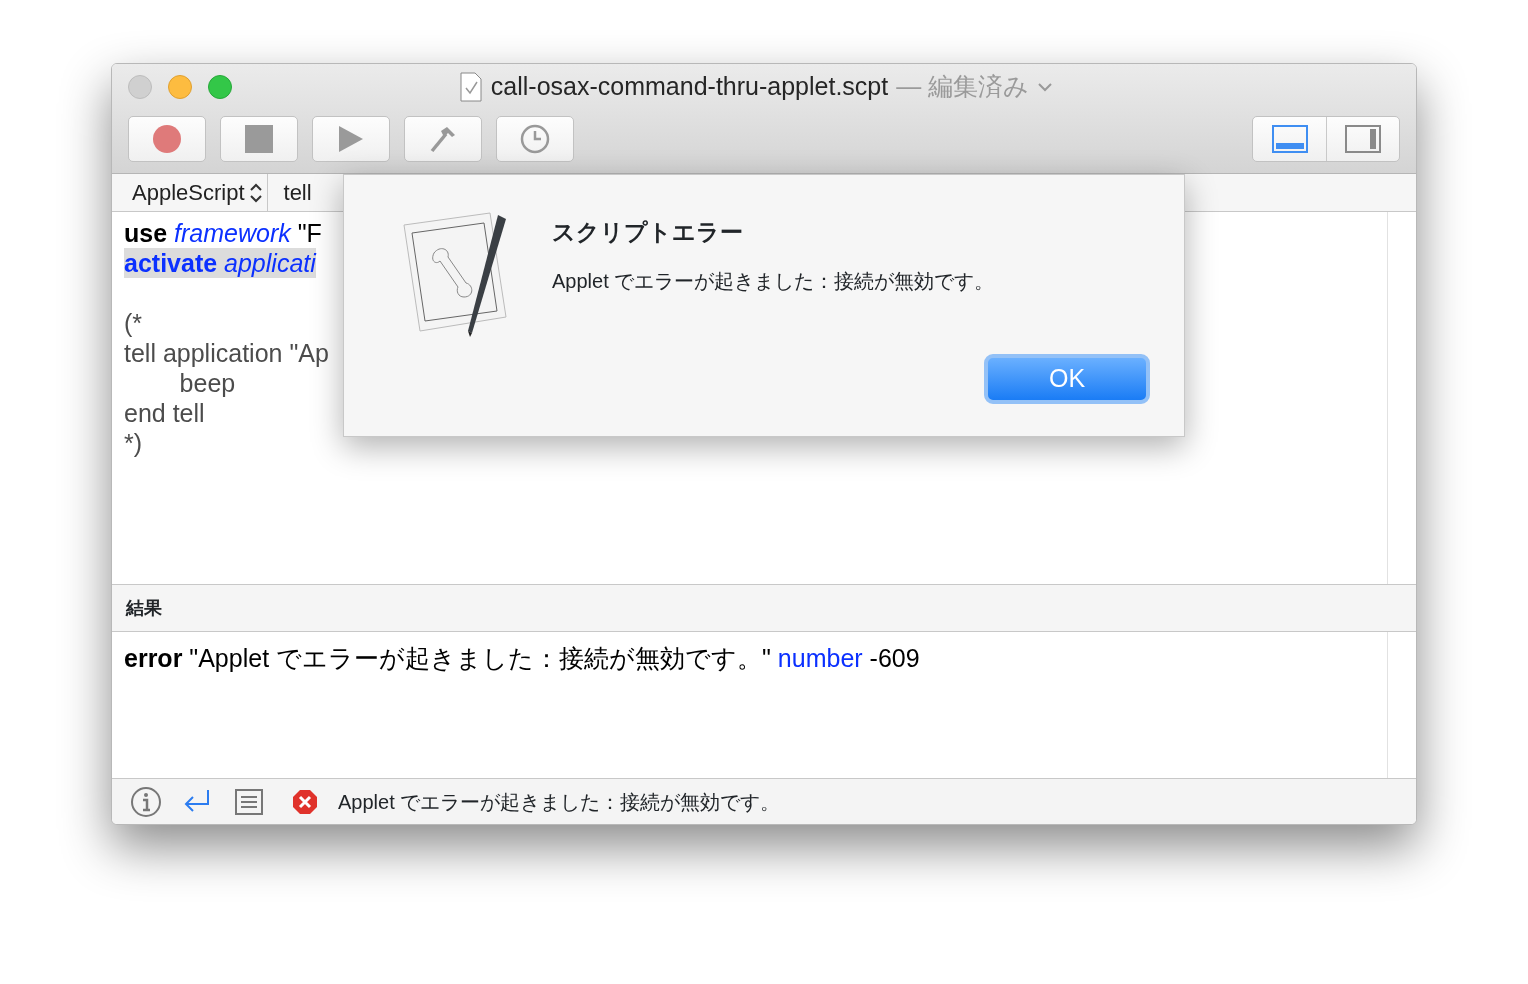  Describe the element at coordinates (305, 801) in the screenshot. I see `error-icon` at that location.